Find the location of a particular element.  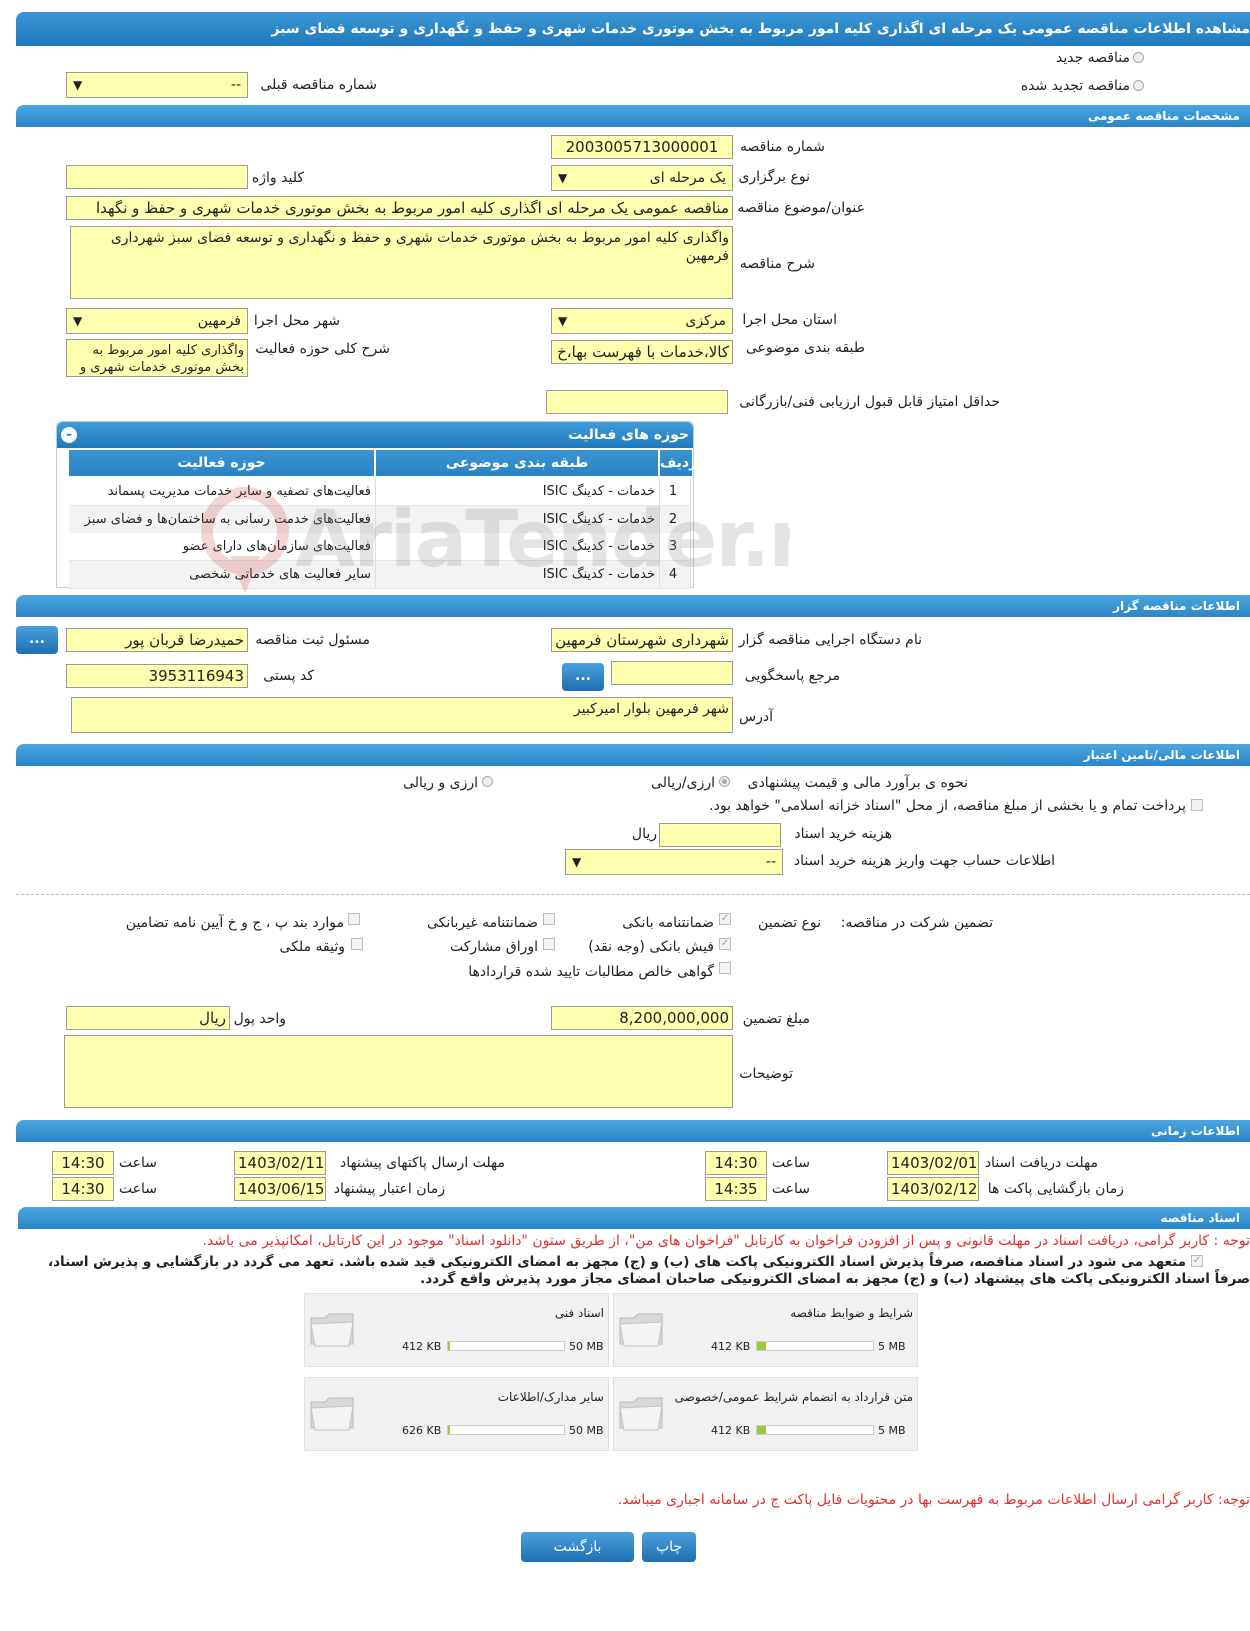

submit-deadline-time: 14:30 is located at coordinates (83, 1163).